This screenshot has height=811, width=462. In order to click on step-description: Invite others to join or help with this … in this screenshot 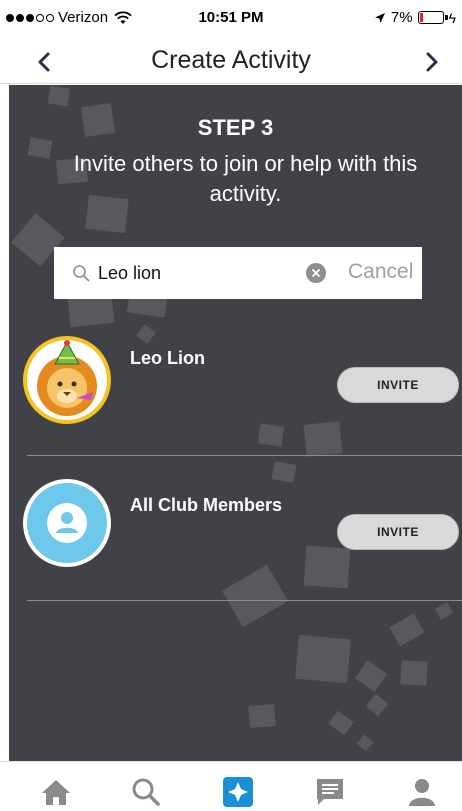, I will do `click(245, 178)`.